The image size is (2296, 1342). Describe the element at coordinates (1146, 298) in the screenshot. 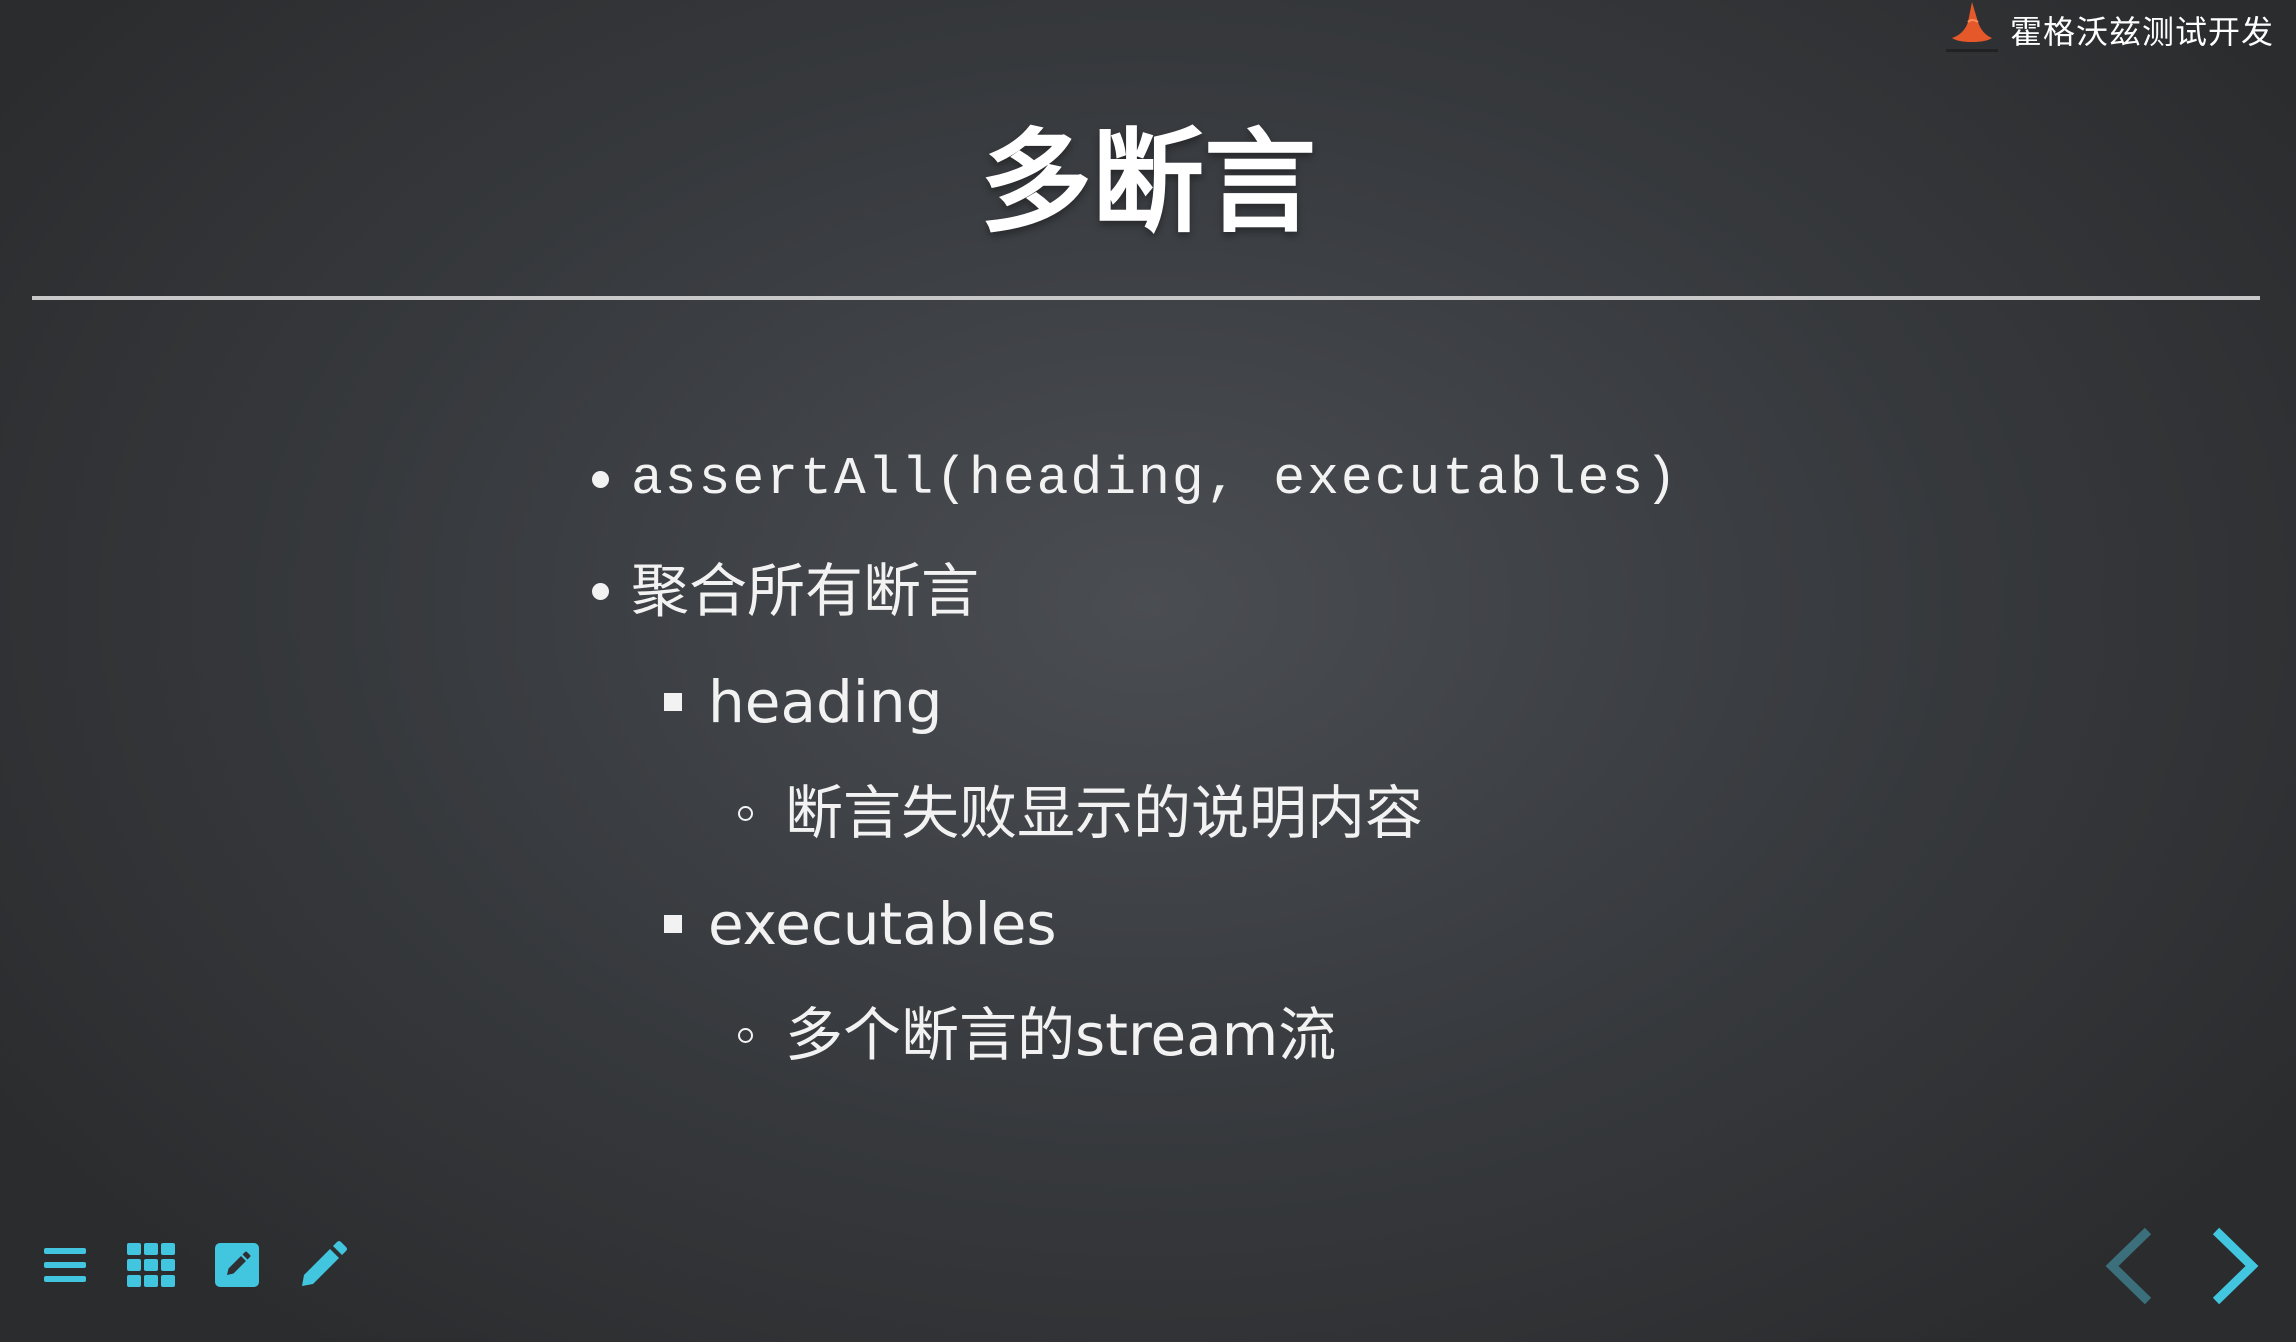

I see `title-divider` at that location.